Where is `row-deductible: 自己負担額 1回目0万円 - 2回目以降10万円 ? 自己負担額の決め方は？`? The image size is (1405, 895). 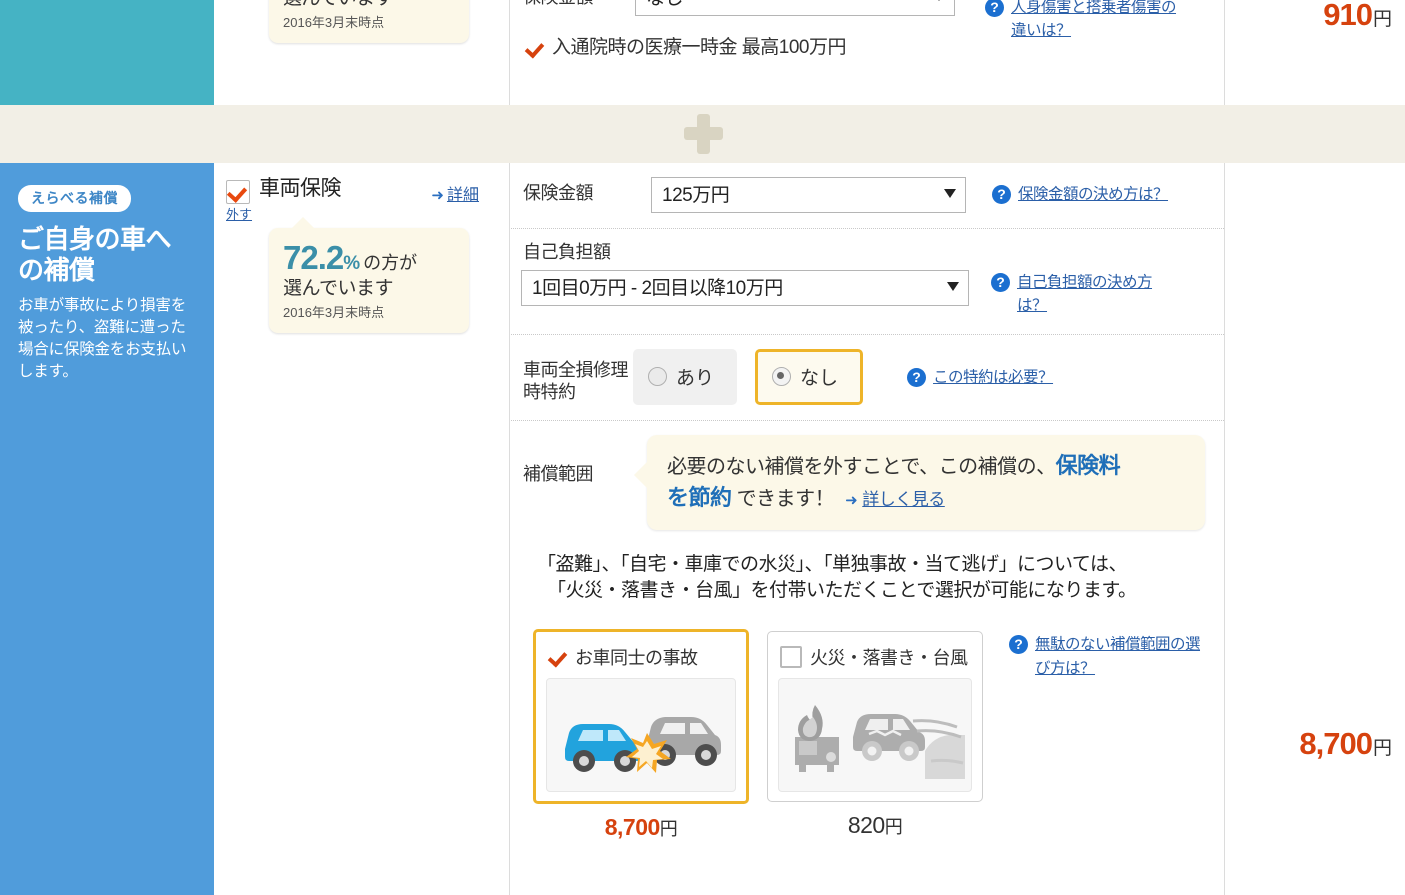
row-deductible: 自己負担額 1回目0万円 - 2回目以降10万円 ? 自己負担額の決め方は？ is located at coordinates (867, 282).